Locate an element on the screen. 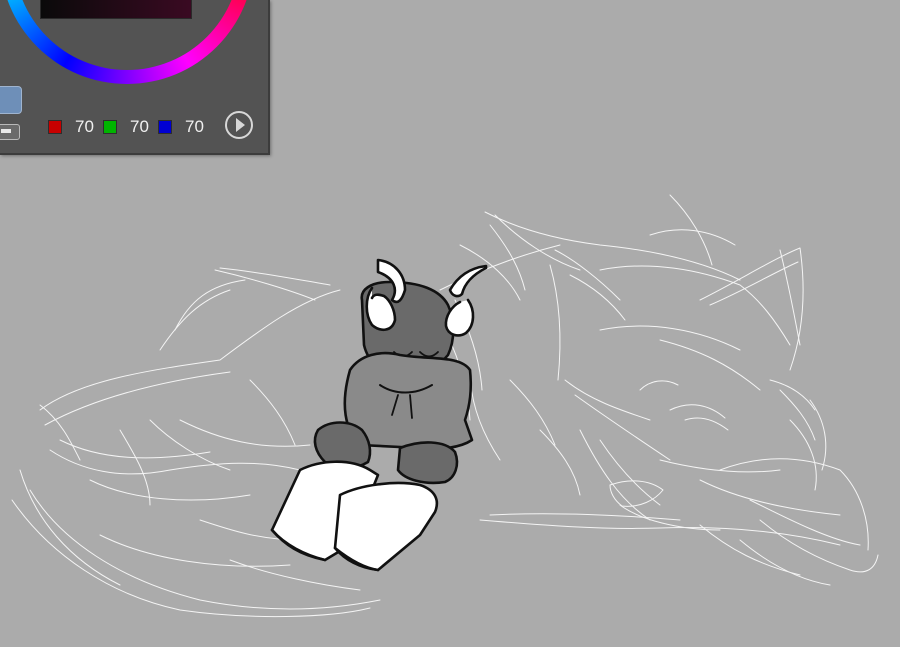 The width and height of the screenshot is (900, 647). saturation-value-square is located at coordinates (116, 9).